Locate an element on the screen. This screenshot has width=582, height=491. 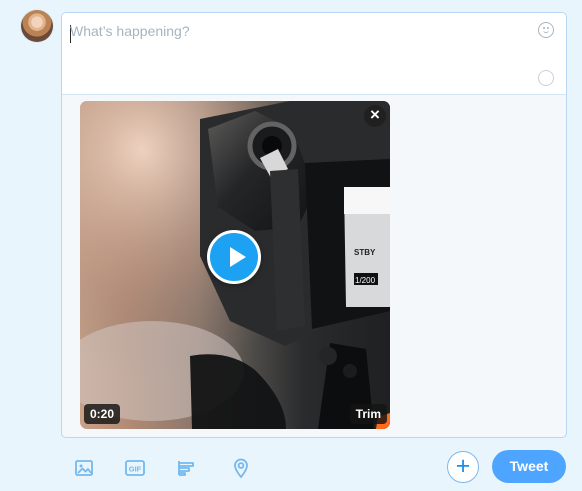
svg-text: STBY is located at coordinates (365, 252).